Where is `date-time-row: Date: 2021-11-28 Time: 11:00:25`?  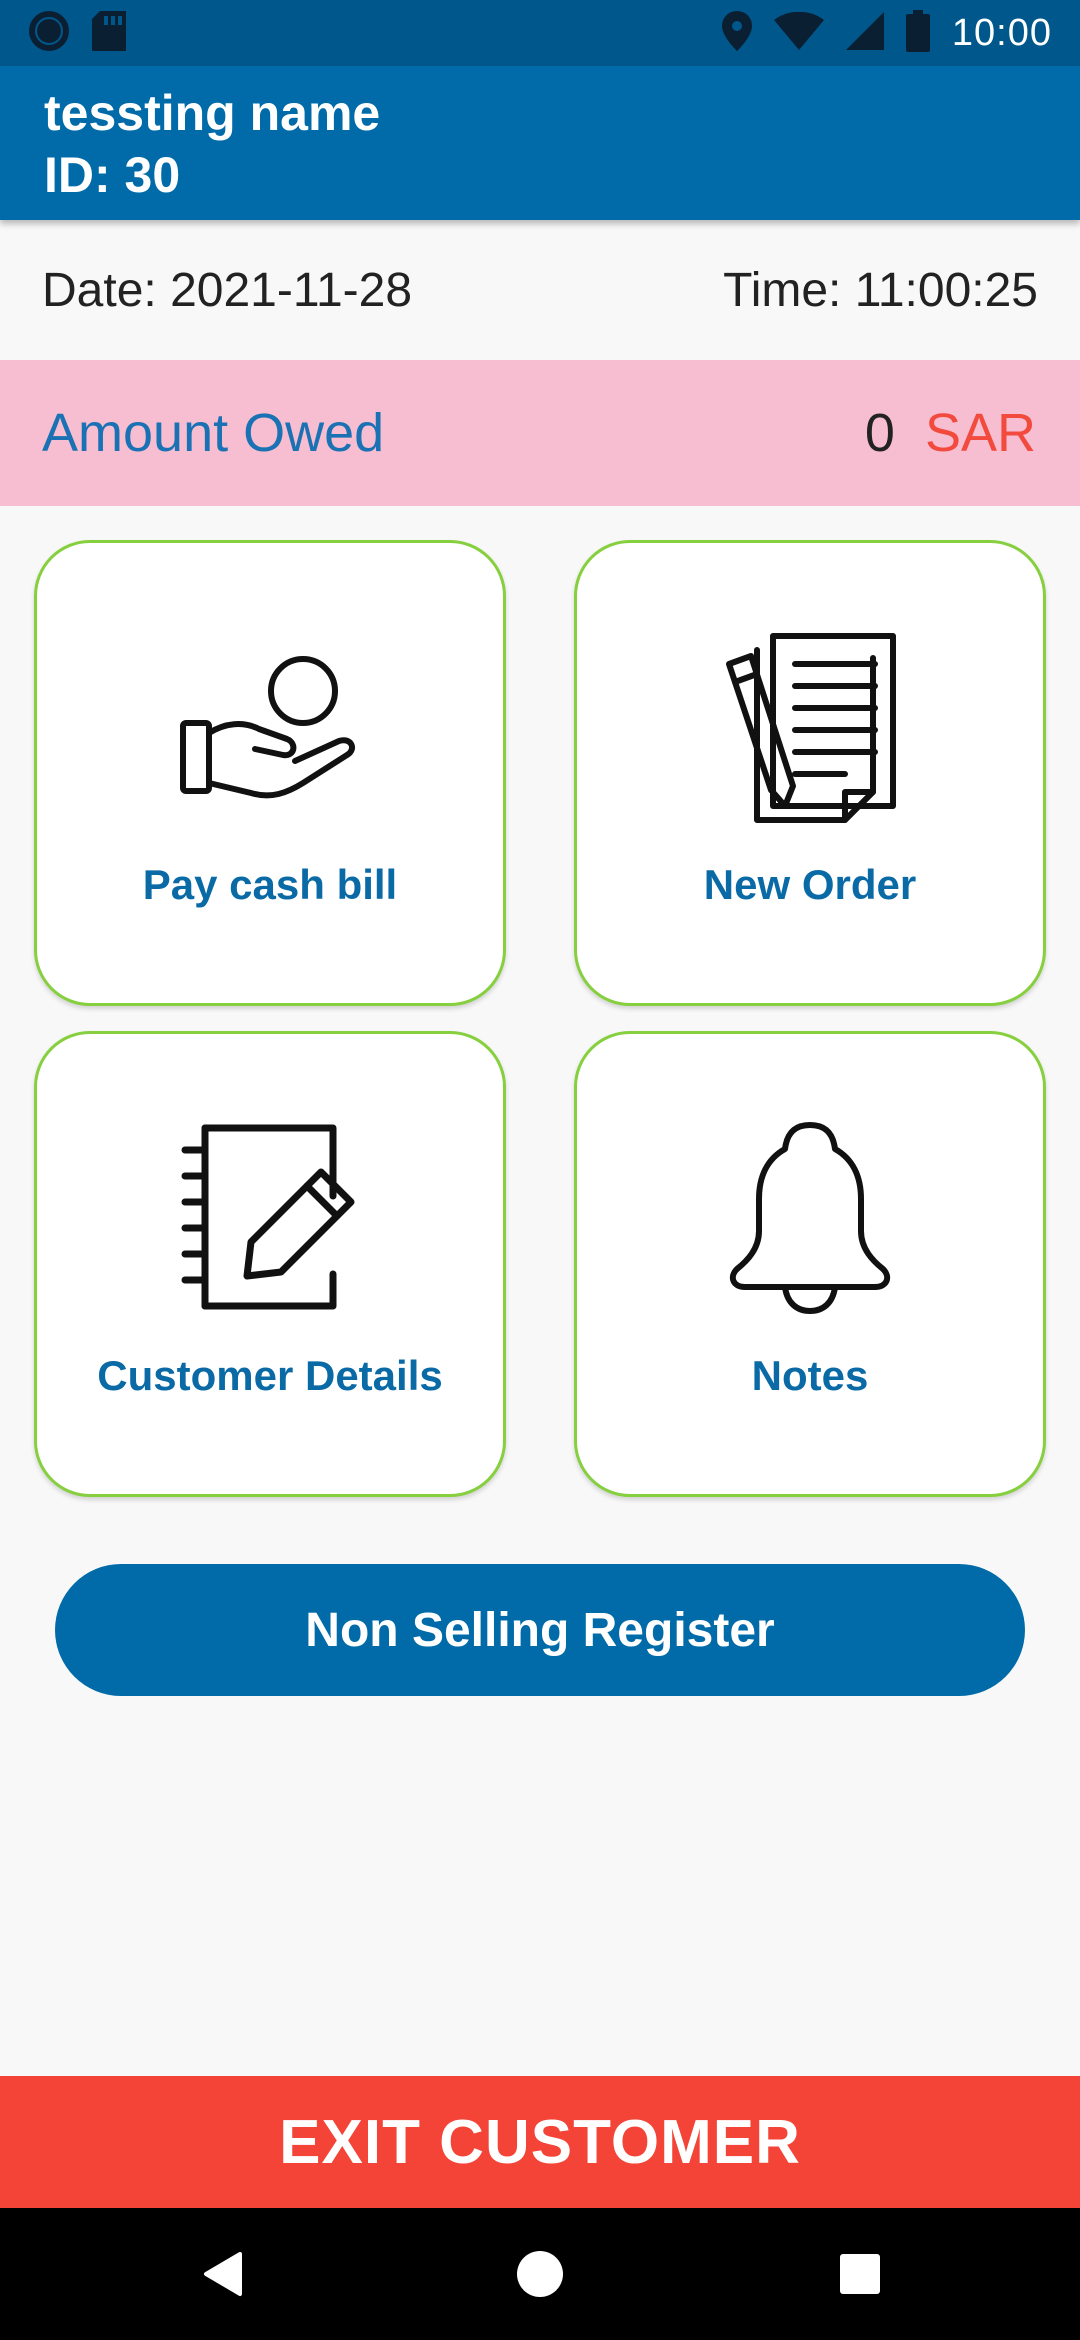 date-time-row: Date: 2021-11-28 Time: 11:00:25 is located at coordinates (540, 290).